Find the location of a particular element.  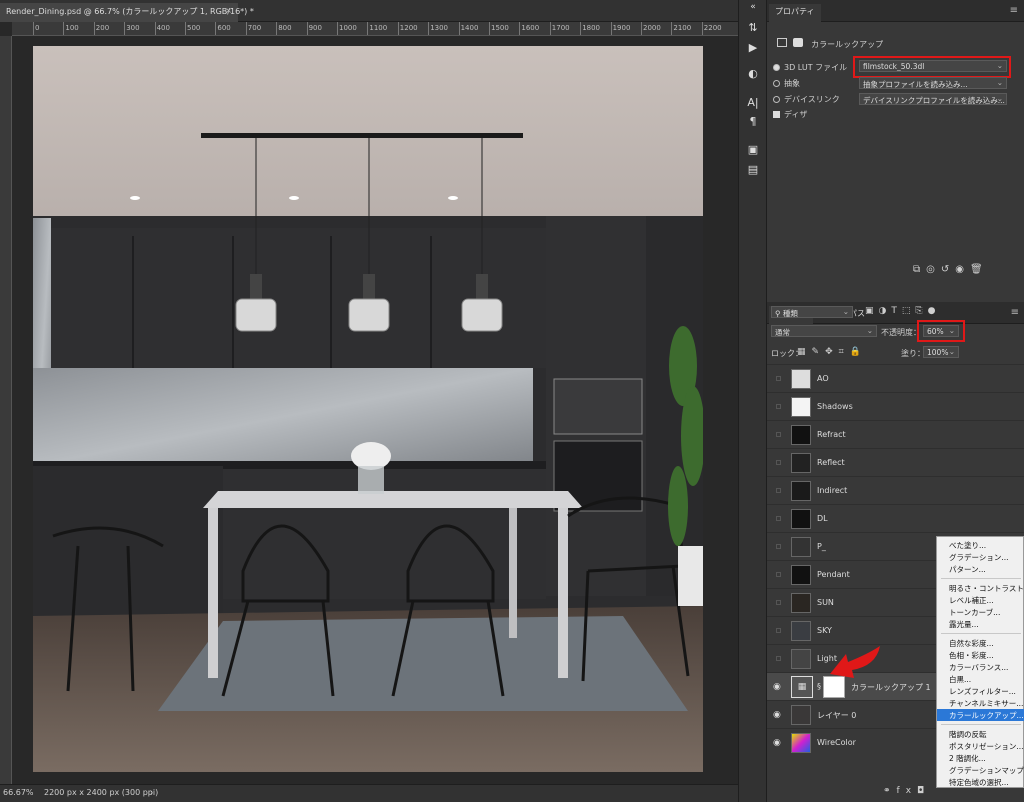

layers-menu-icon: ≡ is located at coordinates (1015, 312).